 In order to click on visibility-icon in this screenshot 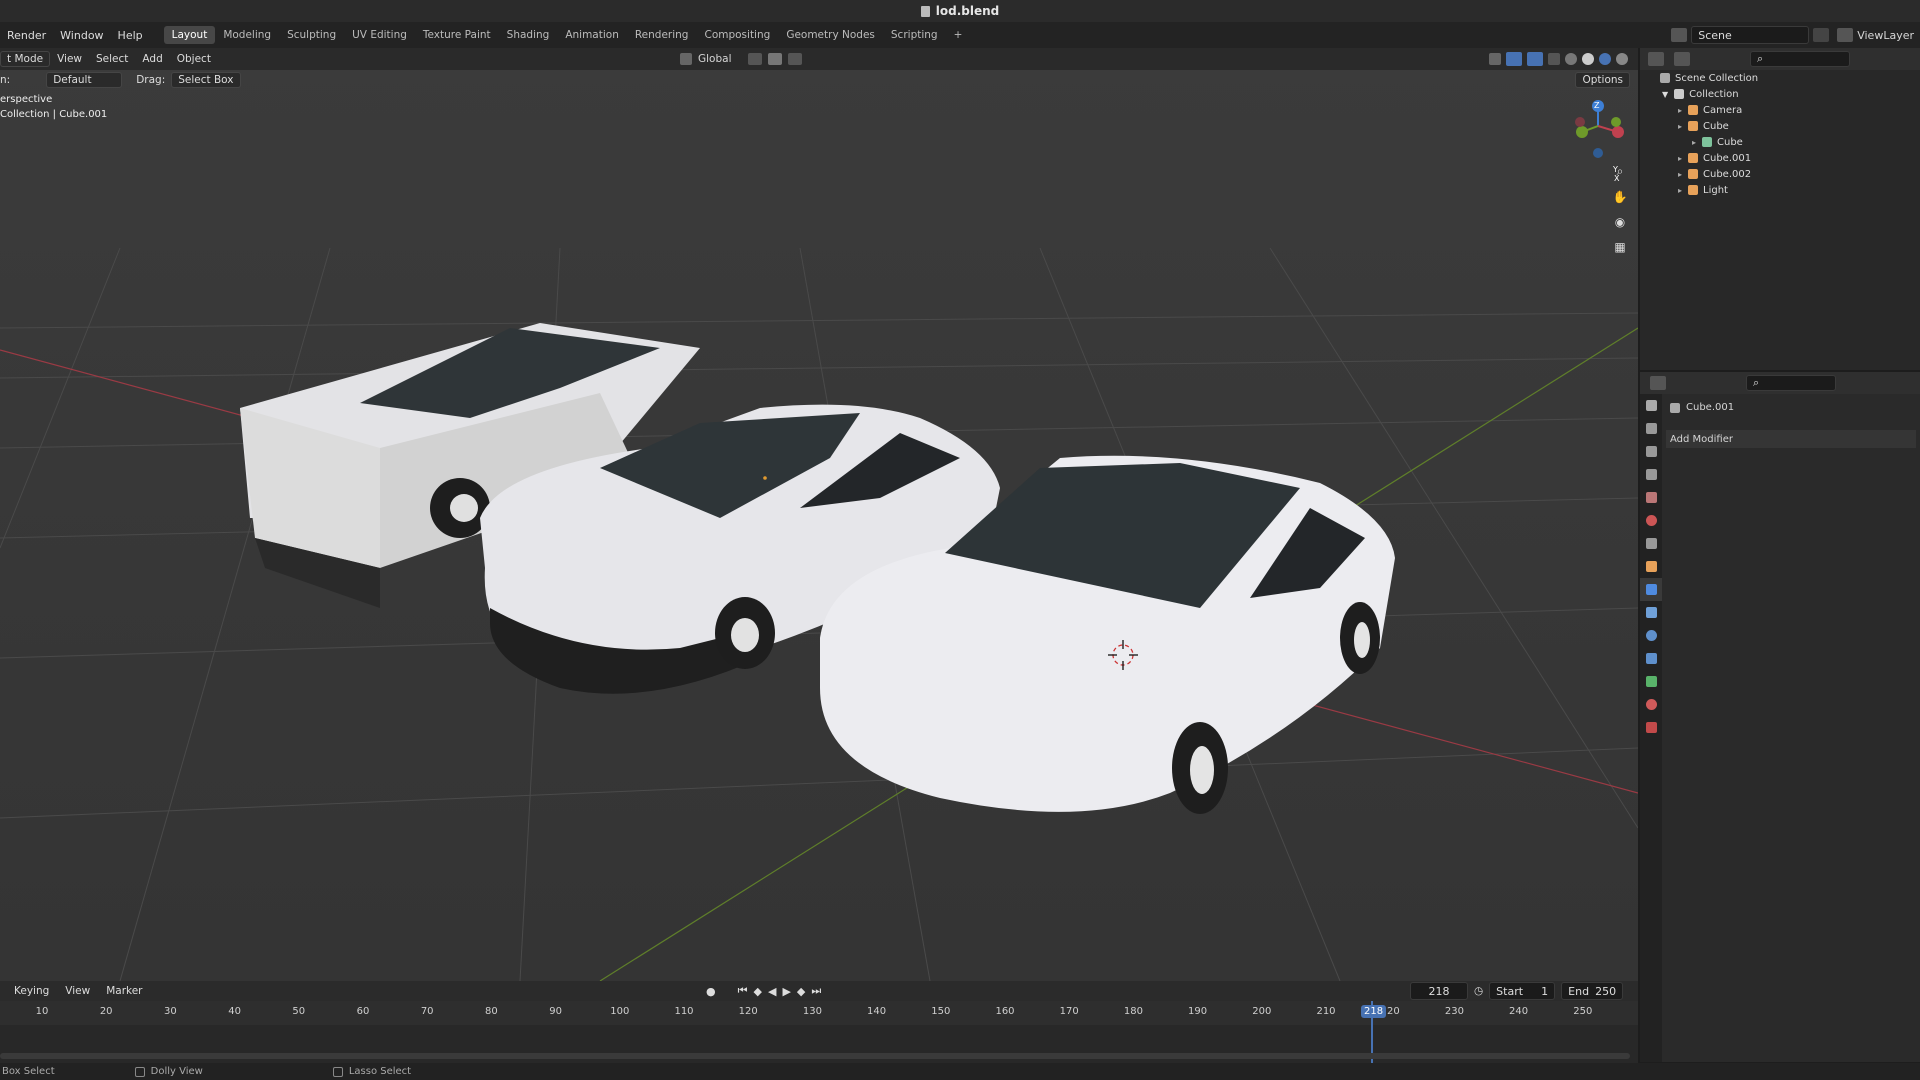, I will do `click(1495, 59)`.